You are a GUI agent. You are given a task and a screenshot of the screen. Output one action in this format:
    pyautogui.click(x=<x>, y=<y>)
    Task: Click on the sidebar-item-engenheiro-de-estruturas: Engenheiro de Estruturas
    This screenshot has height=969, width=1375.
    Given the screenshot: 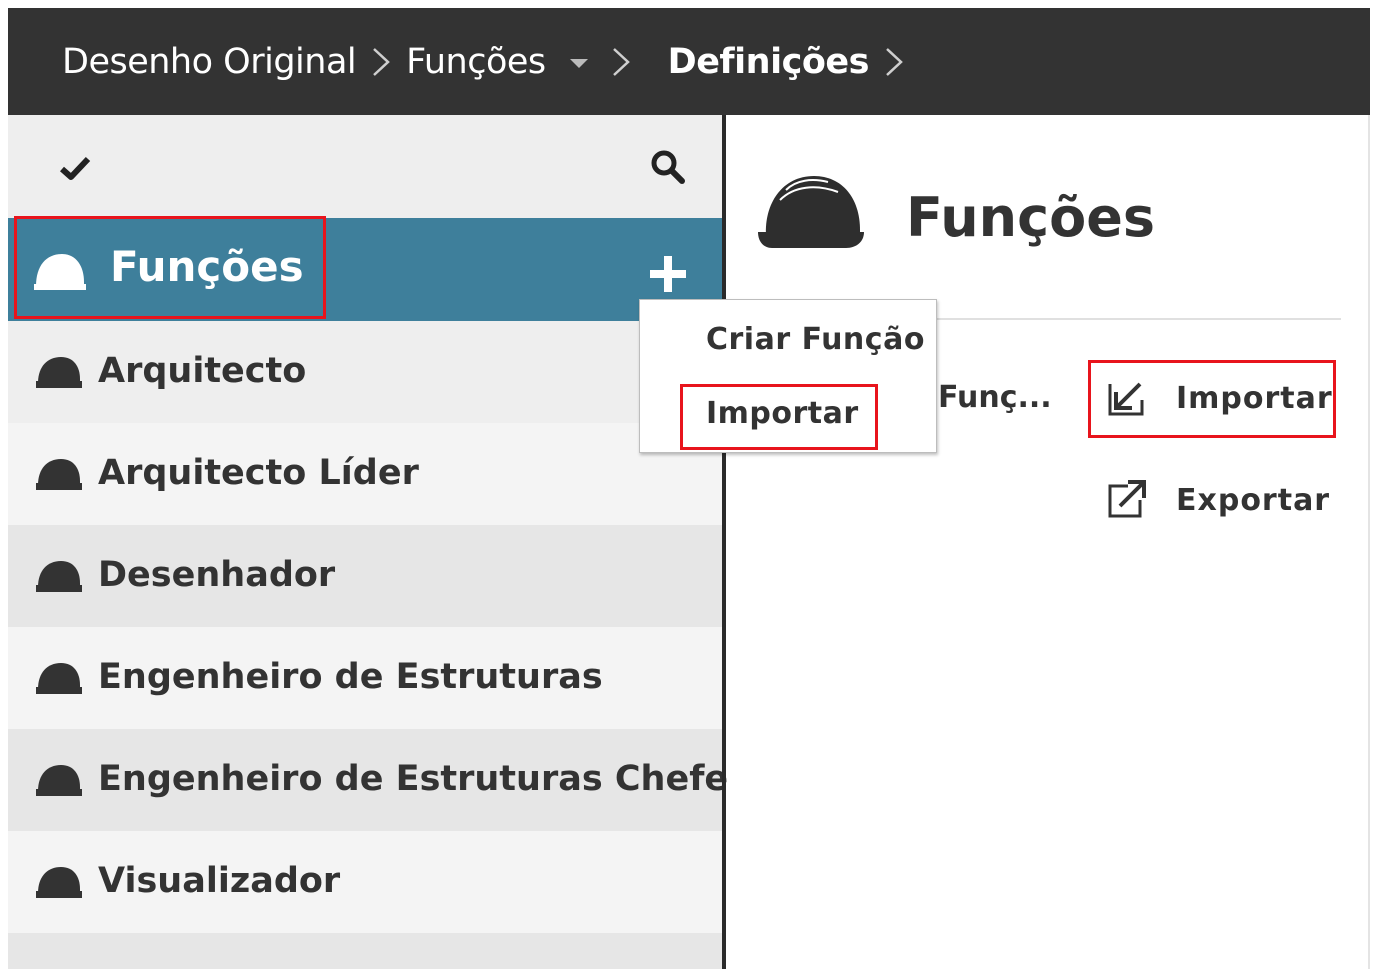 What is the action you would take?
    pyautogui.click(x=365, y=678)
    